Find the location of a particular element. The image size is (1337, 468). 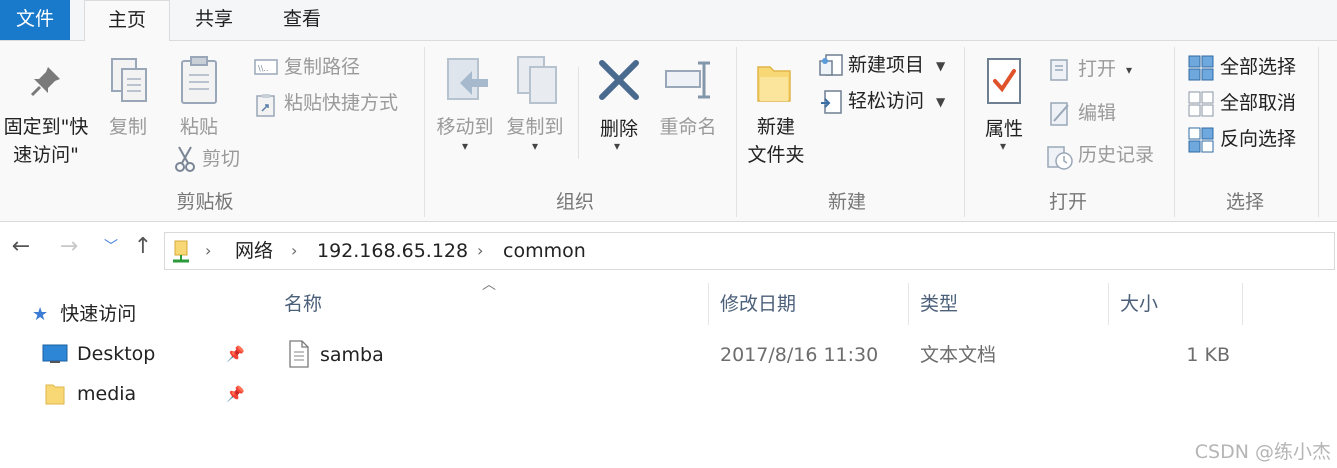

move-to-icon is located at coordinates (467, 79).